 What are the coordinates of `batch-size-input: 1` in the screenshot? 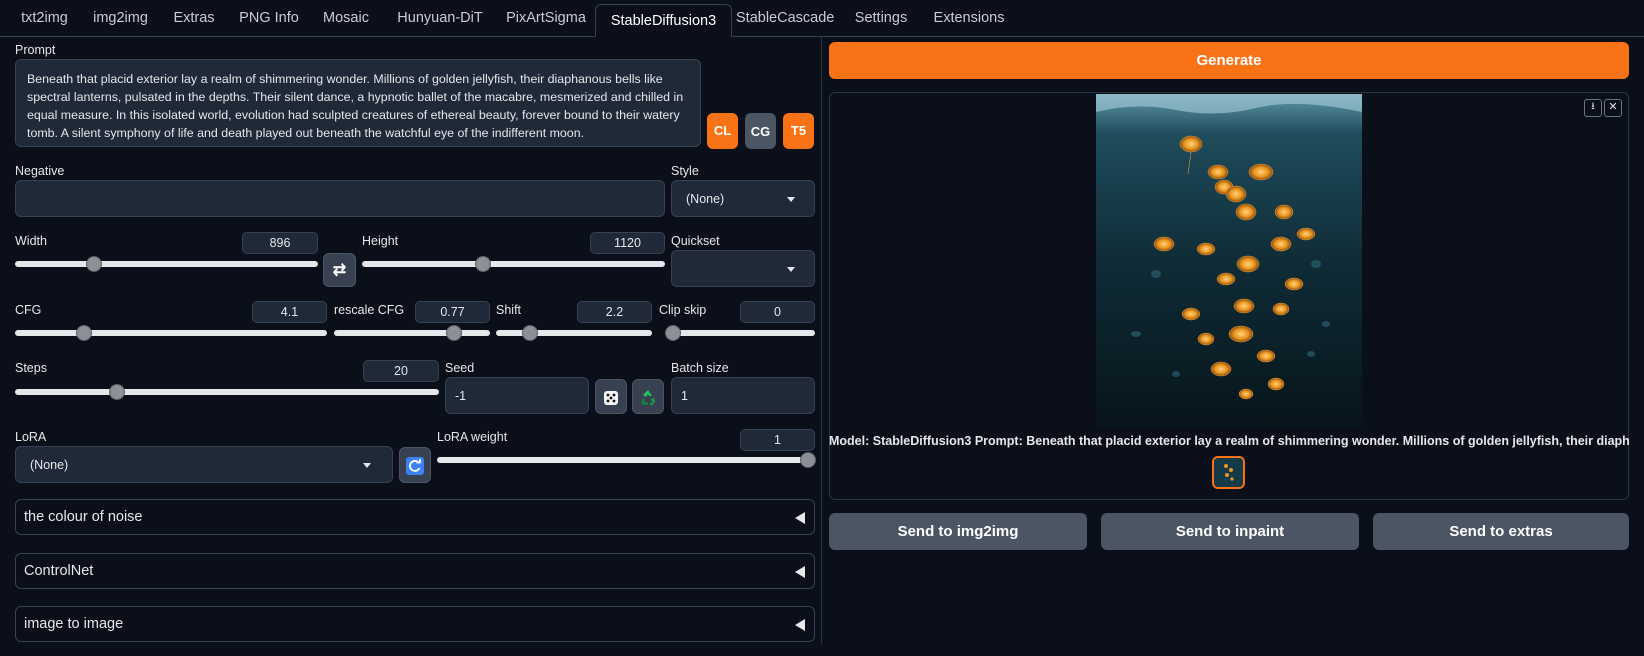 It's located at (743, 395).